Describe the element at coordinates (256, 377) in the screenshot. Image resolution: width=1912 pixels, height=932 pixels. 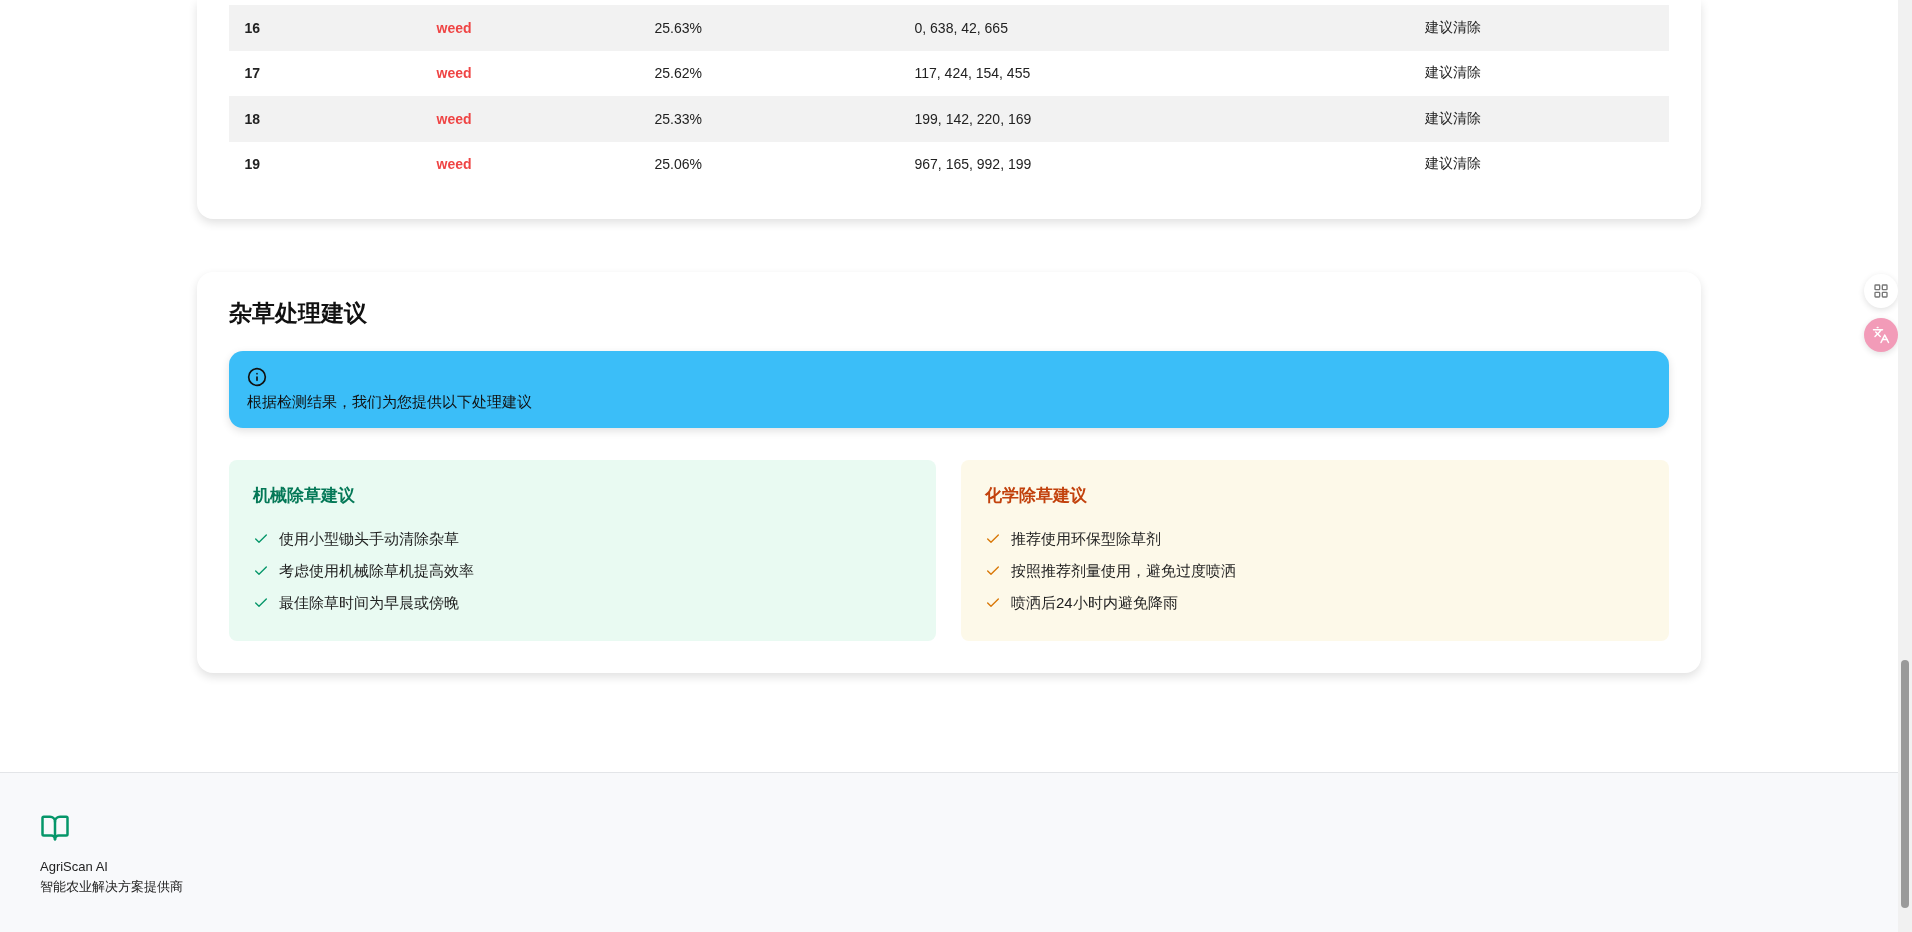
I see `info-icon` at that location.